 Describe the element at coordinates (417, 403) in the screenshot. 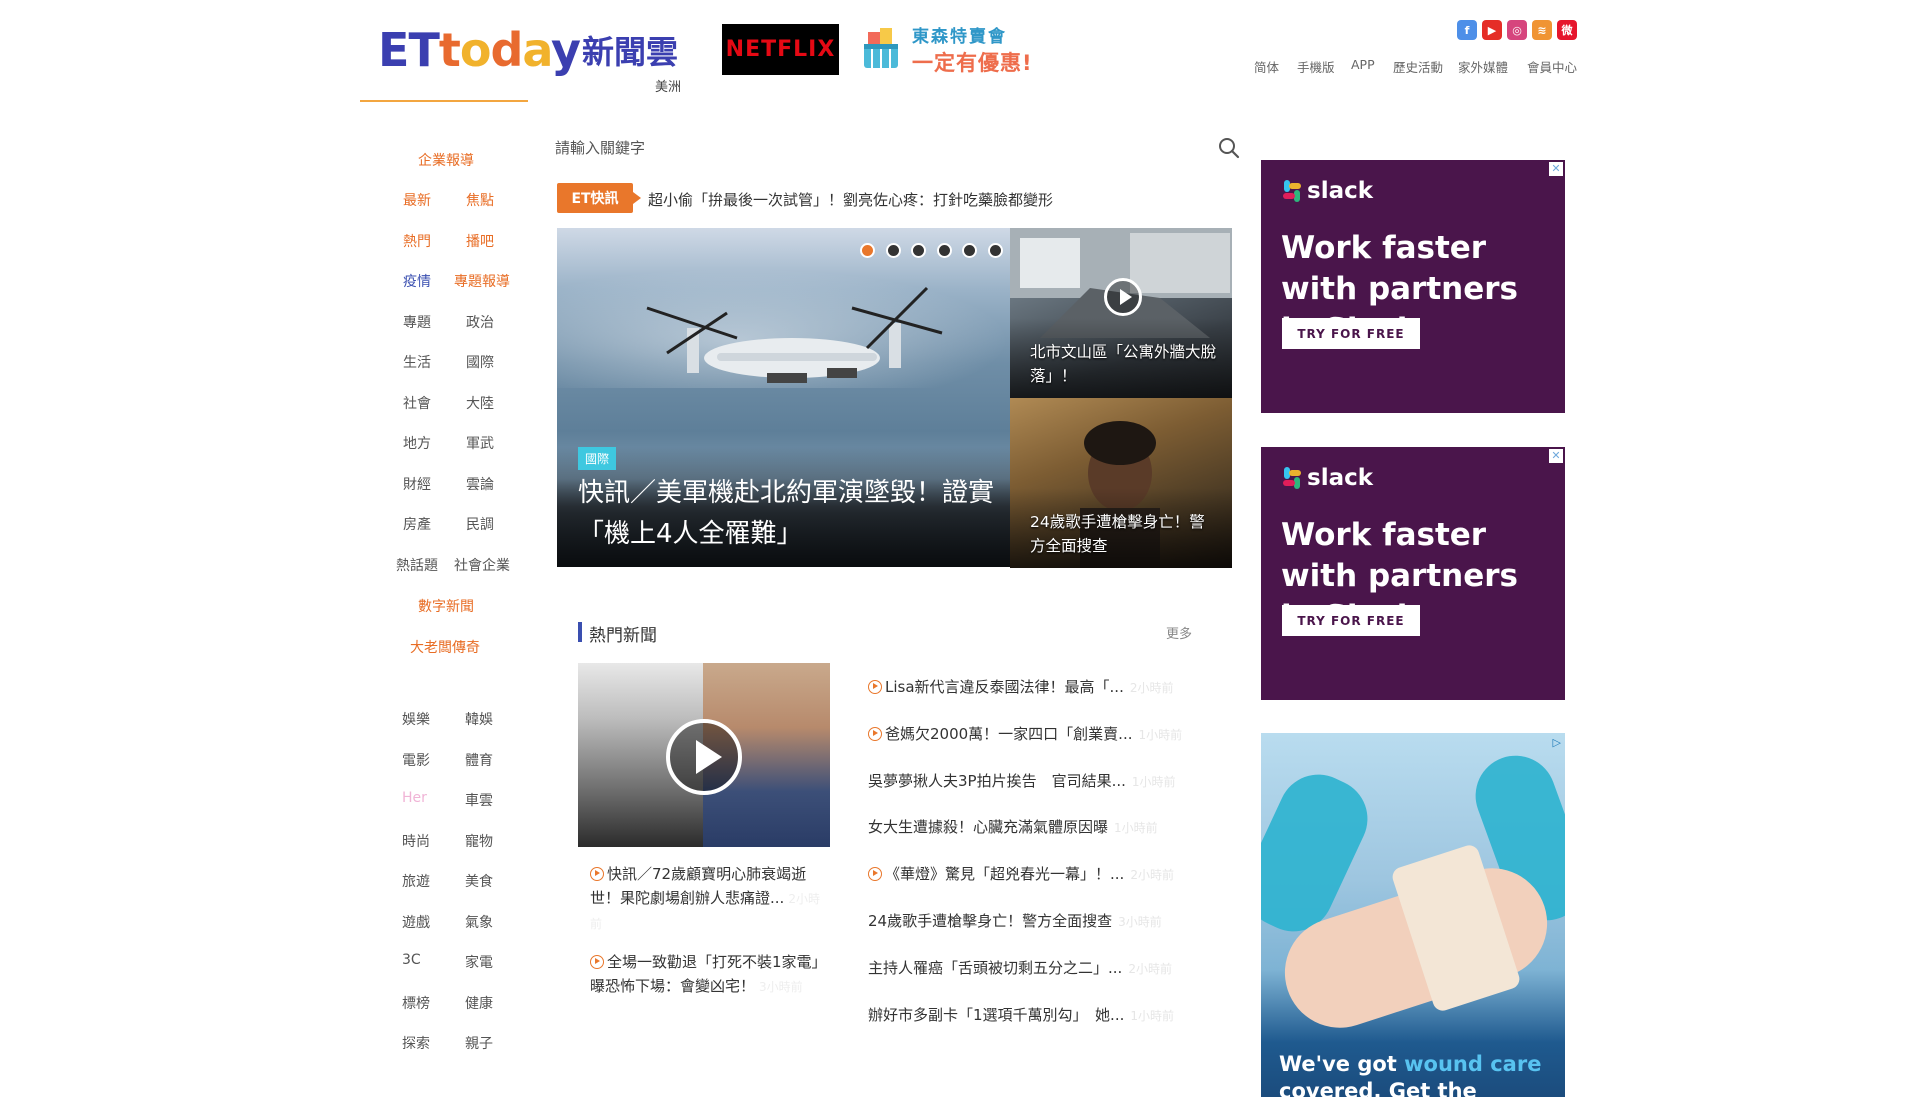

I see `sidebar-item: 社會` at that location.